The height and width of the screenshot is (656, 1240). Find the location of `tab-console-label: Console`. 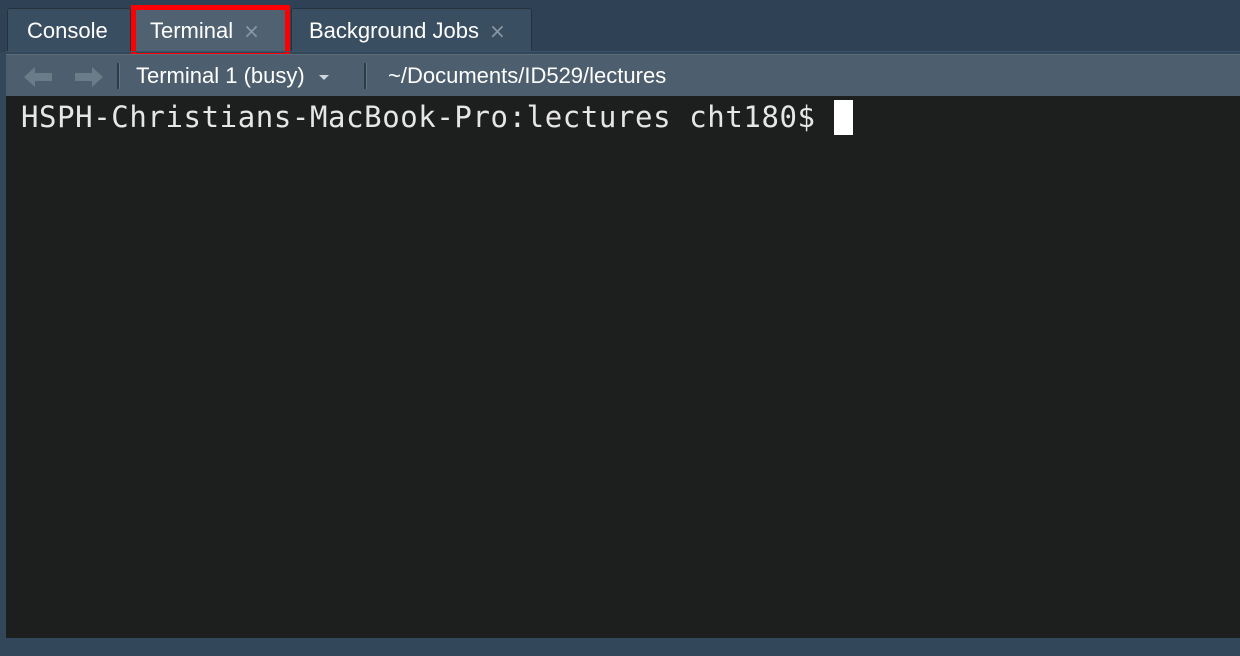

tab-console-label: Console is located at coordinates (67, 30).